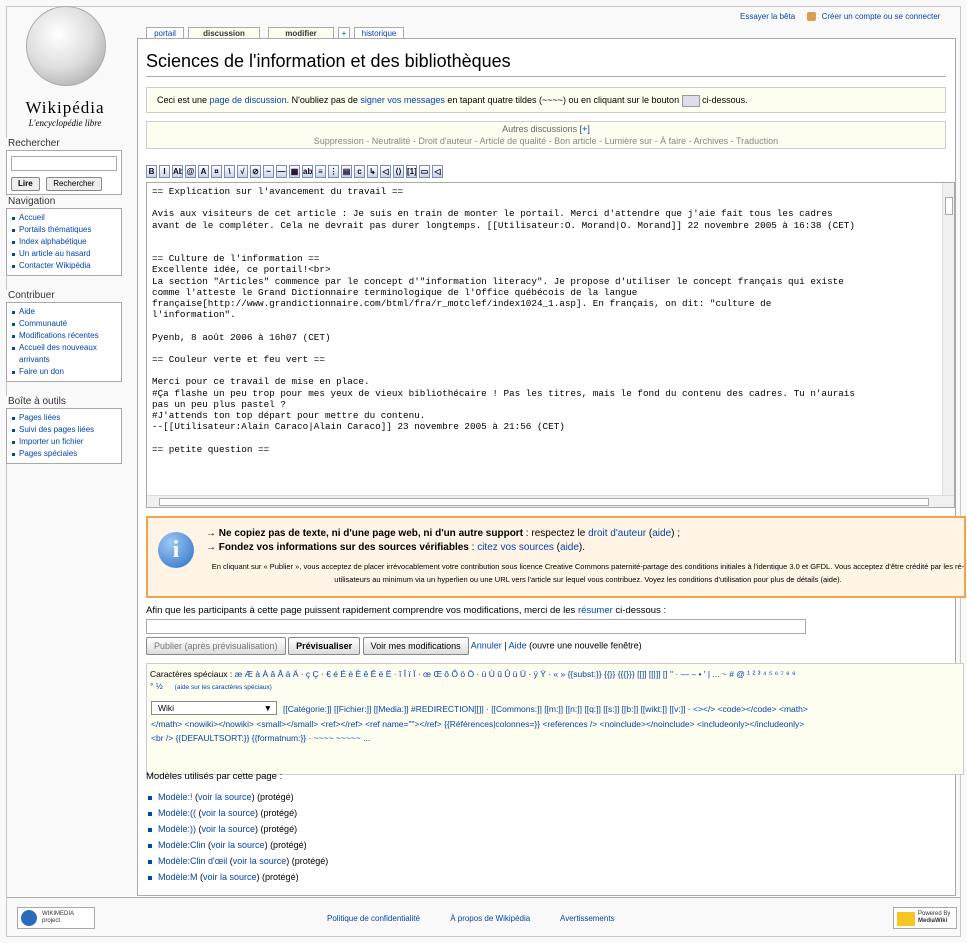 This screenshot has height=943, width=967. I want to click on toolbar-button: [1], so click(411, 171).